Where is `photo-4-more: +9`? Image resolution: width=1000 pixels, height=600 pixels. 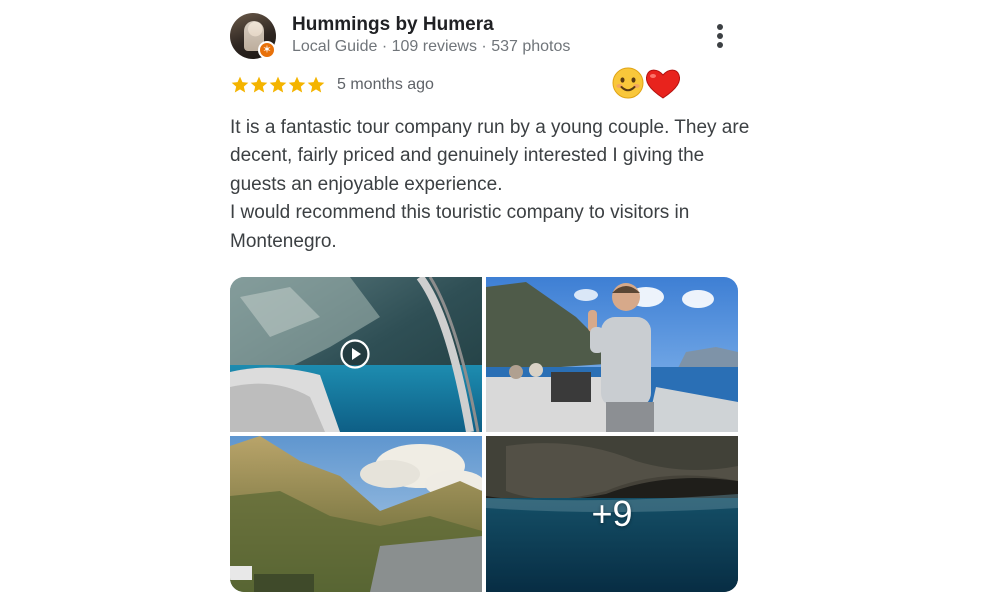 photo-4-more: +9 is located at coordinates (612, 514).